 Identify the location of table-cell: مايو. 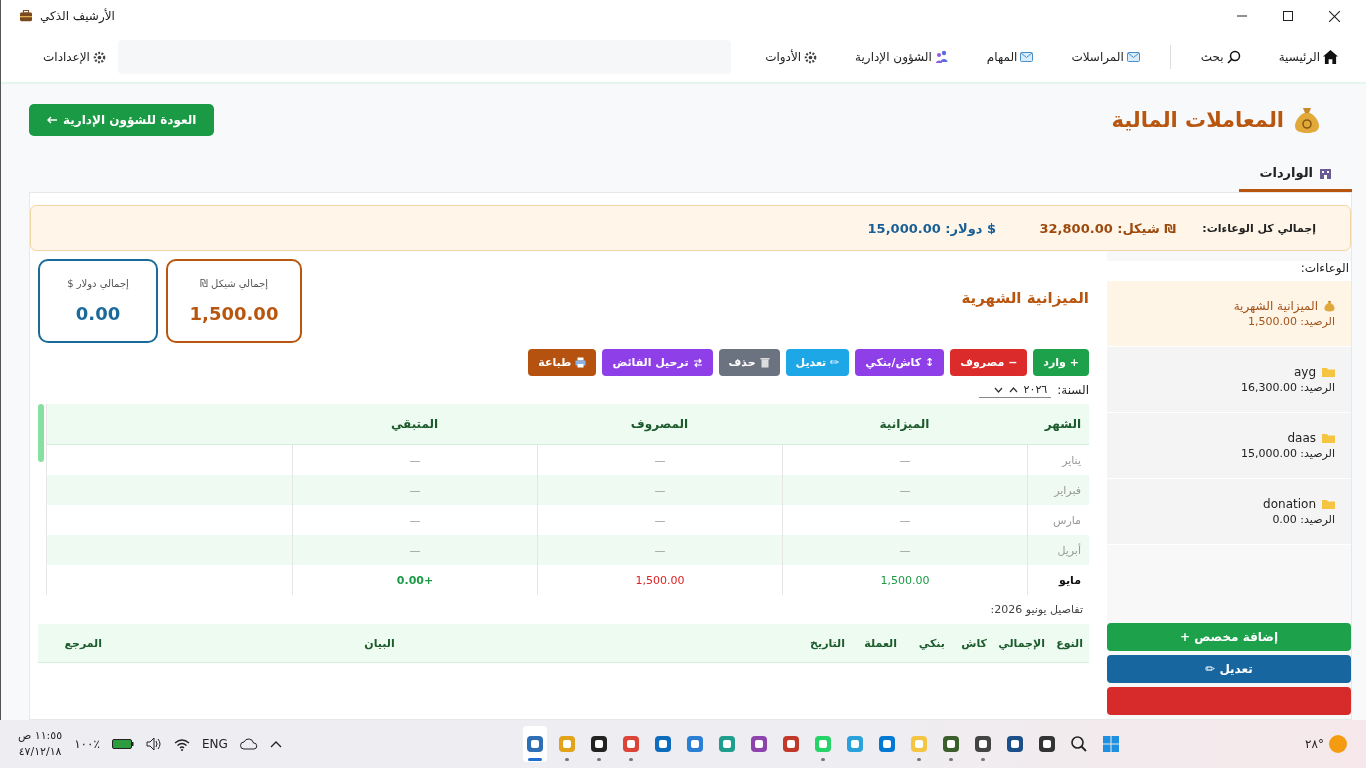
(1058, 580).